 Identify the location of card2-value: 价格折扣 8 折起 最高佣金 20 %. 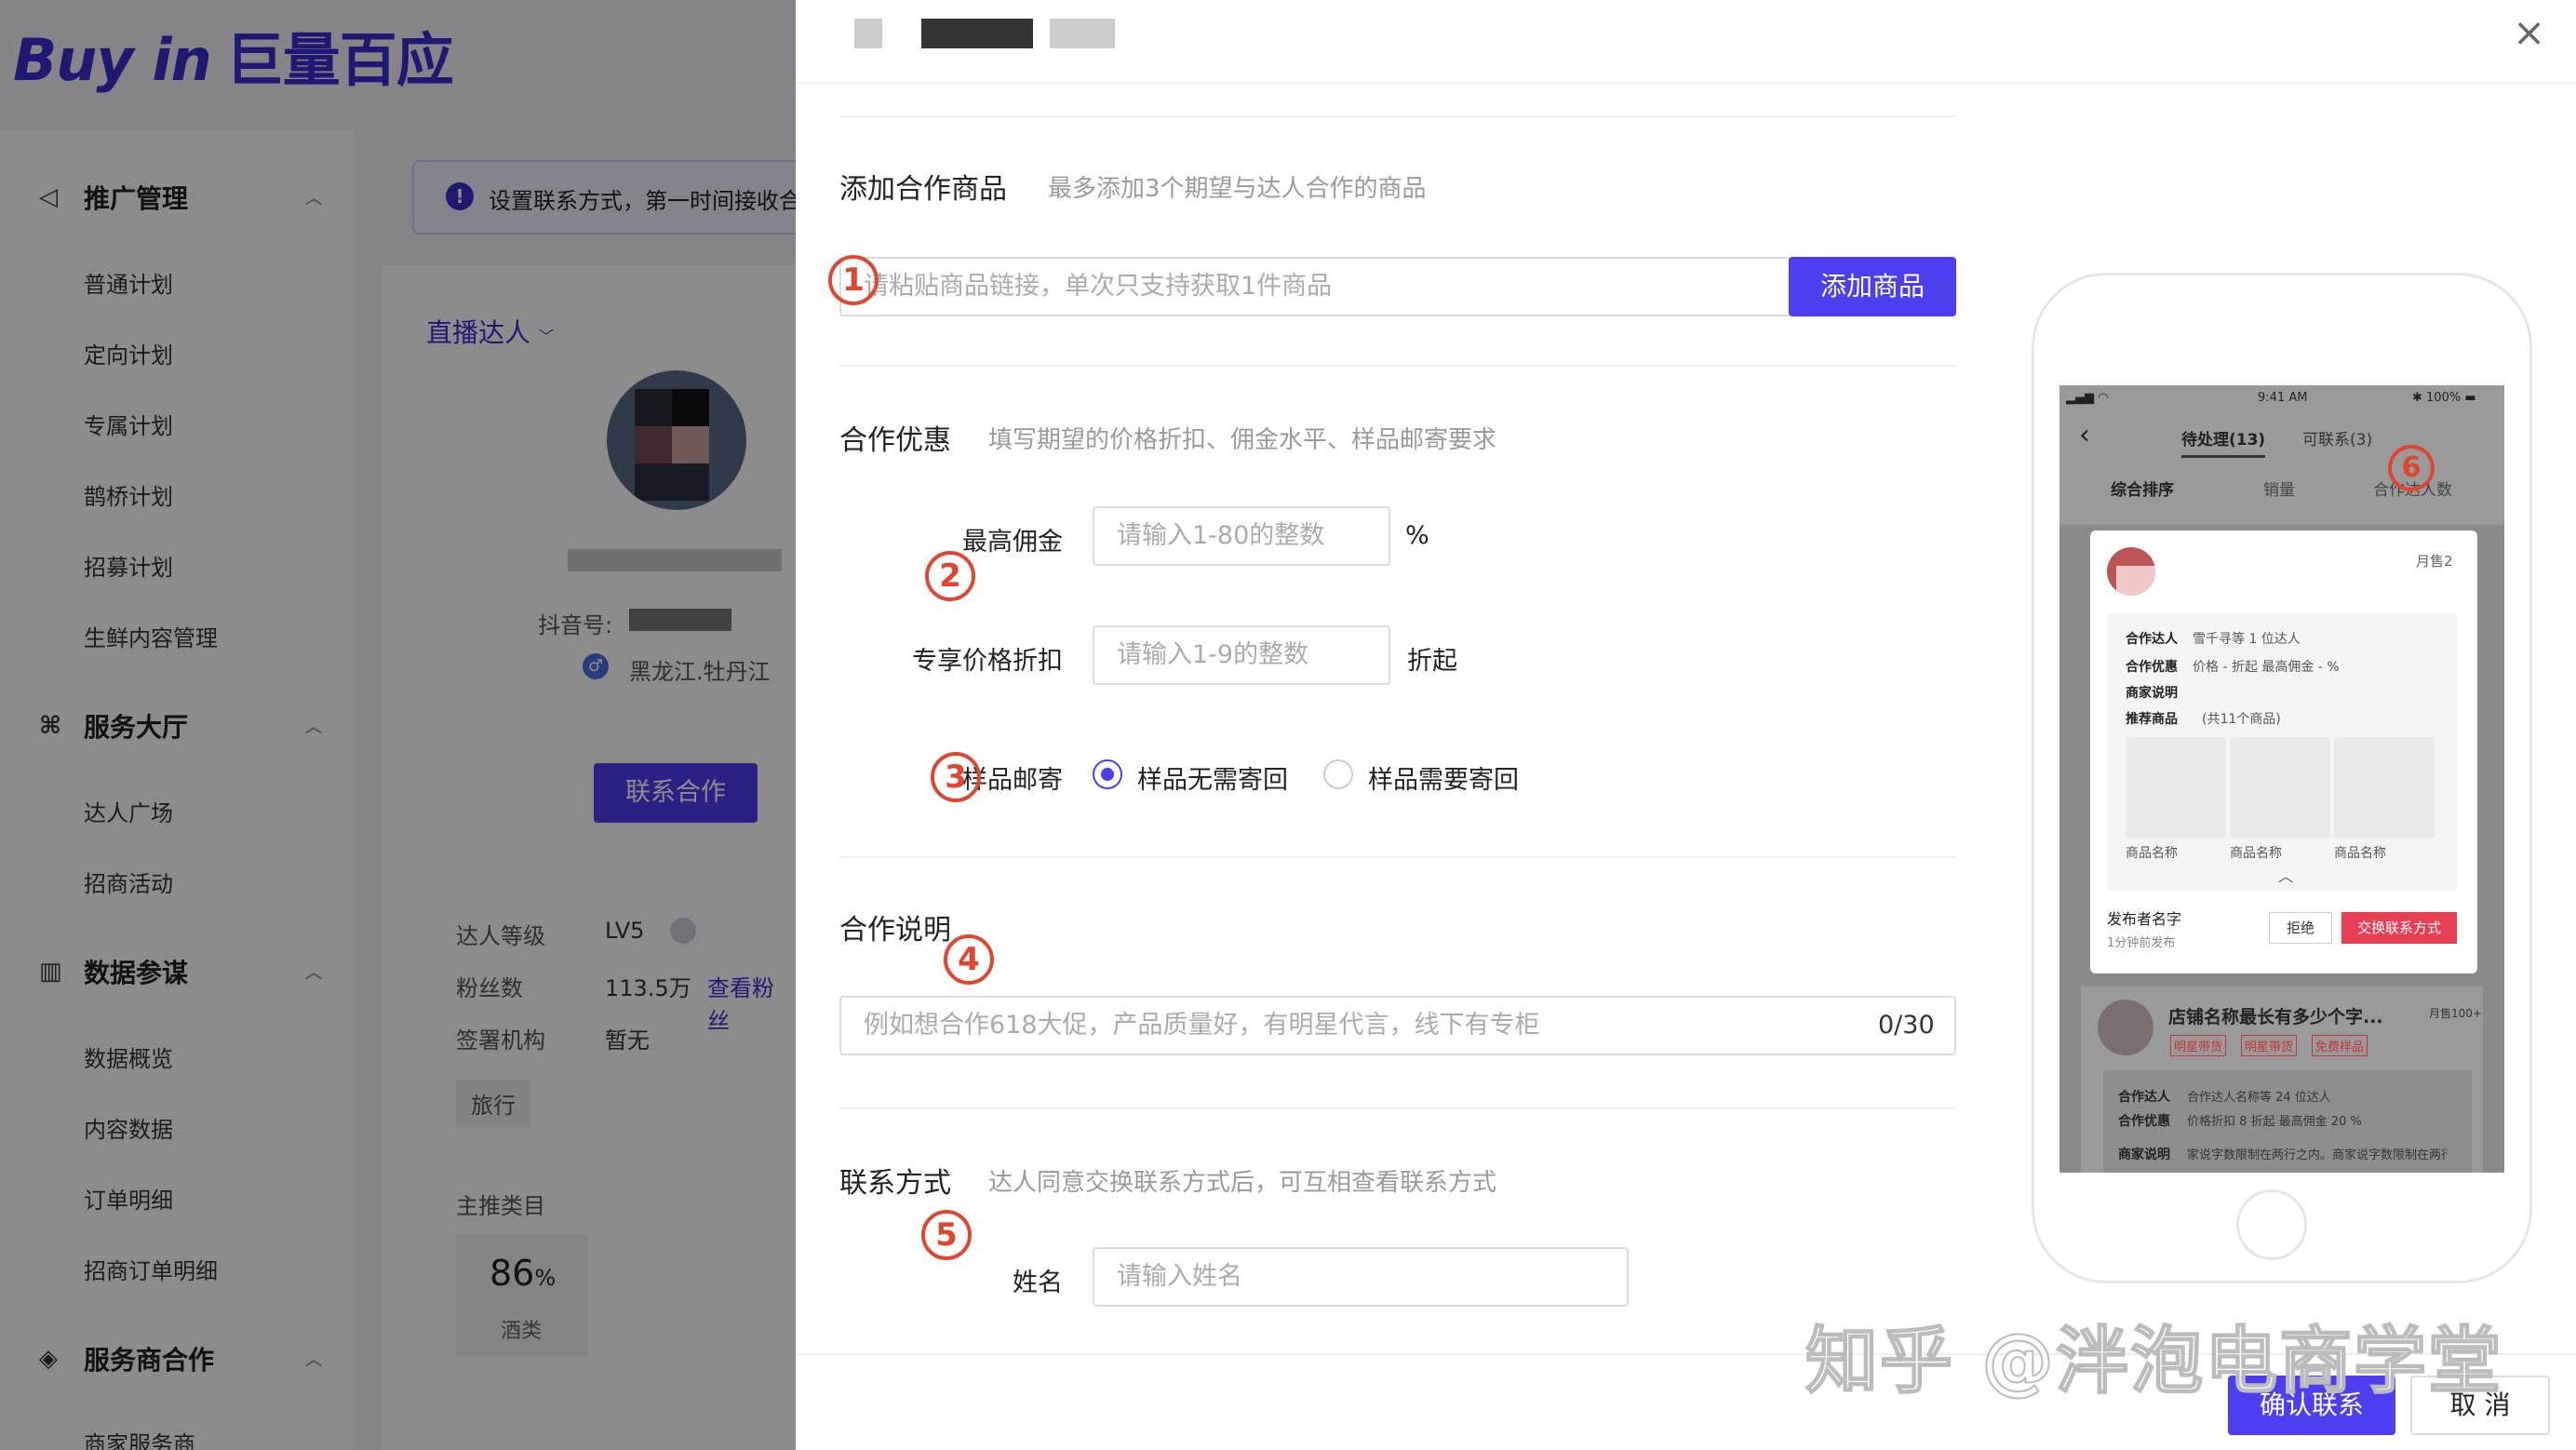
(2274, 1122).